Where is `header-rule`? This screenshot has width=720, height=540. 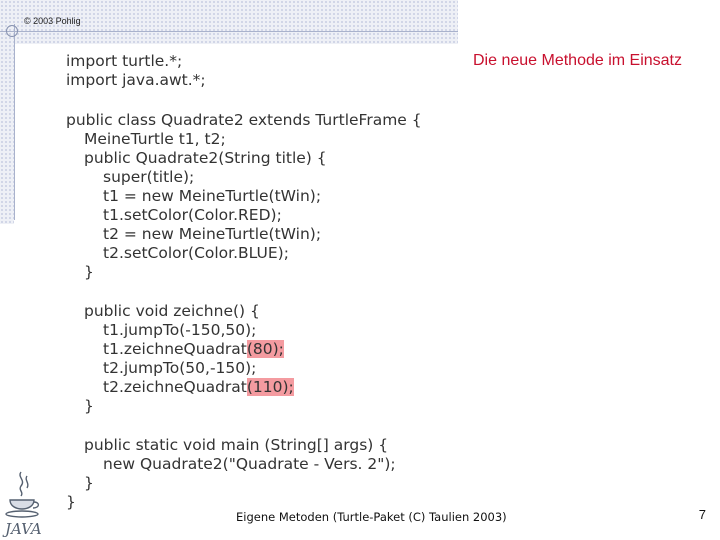
header-rule is located at coordinates (229, 31).